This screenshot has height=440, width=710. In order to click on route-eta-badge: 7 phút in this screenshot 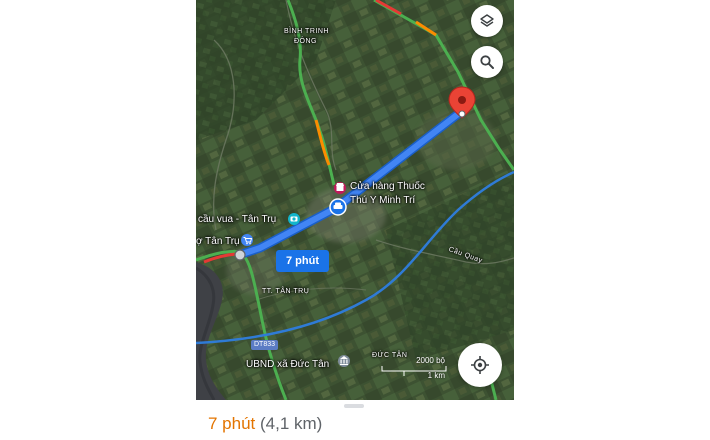, I will do `click(302, 261)`.